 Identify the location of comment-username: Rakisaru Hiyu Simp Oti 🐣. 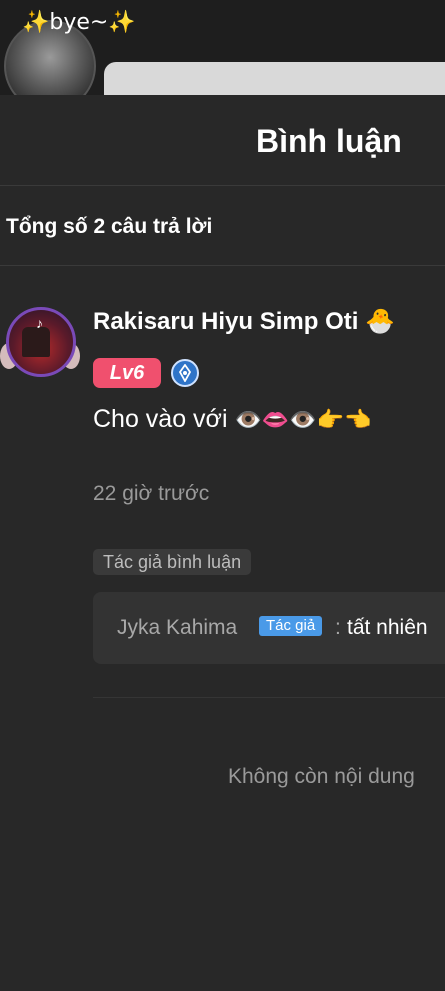
(244, 321).